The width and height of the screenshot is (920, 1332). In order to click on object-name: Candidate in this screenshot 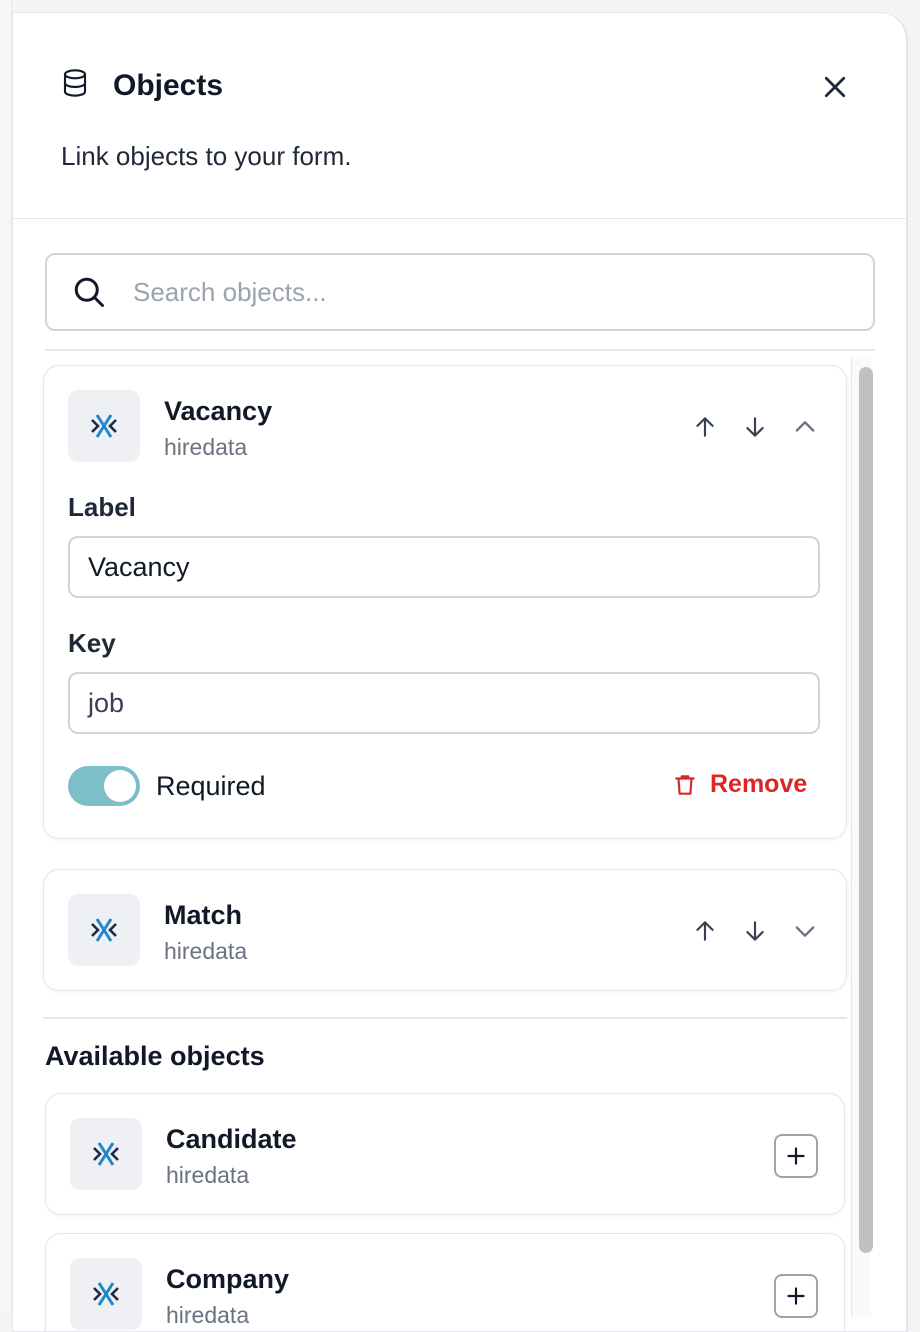, I will do `click(231, 1139)`.